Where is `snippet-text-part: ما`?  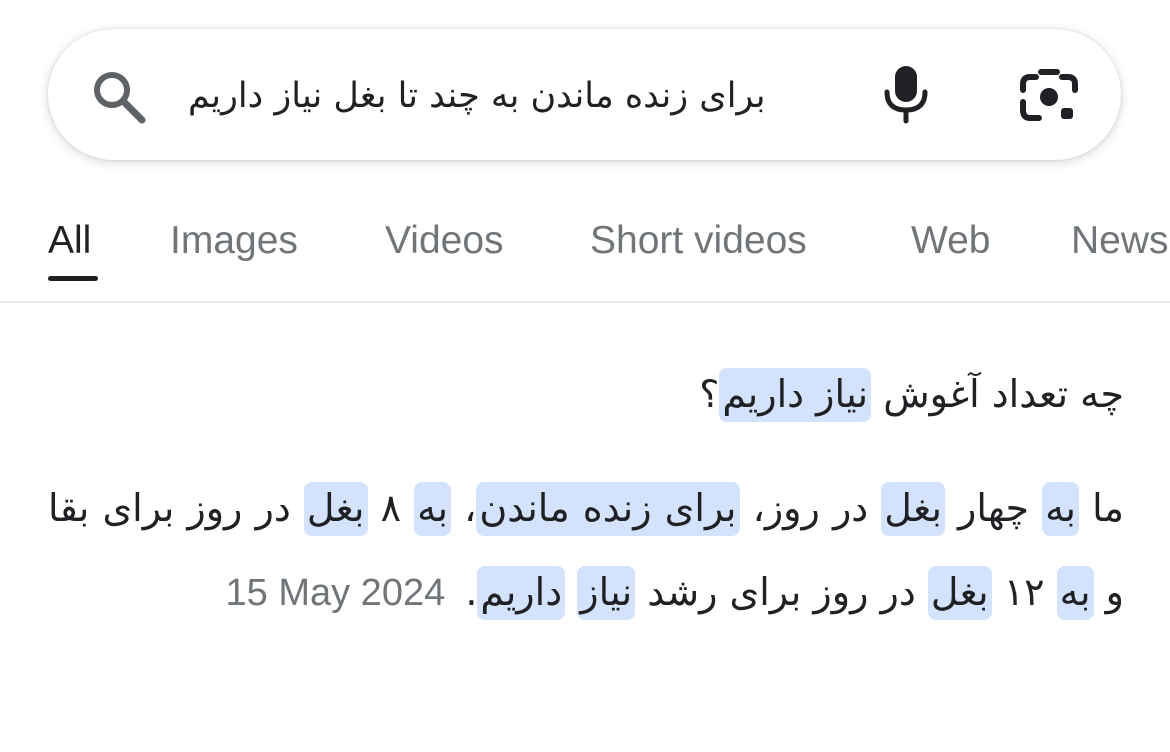 snippet-text-part: ما is located at coordinates (1102, 508).